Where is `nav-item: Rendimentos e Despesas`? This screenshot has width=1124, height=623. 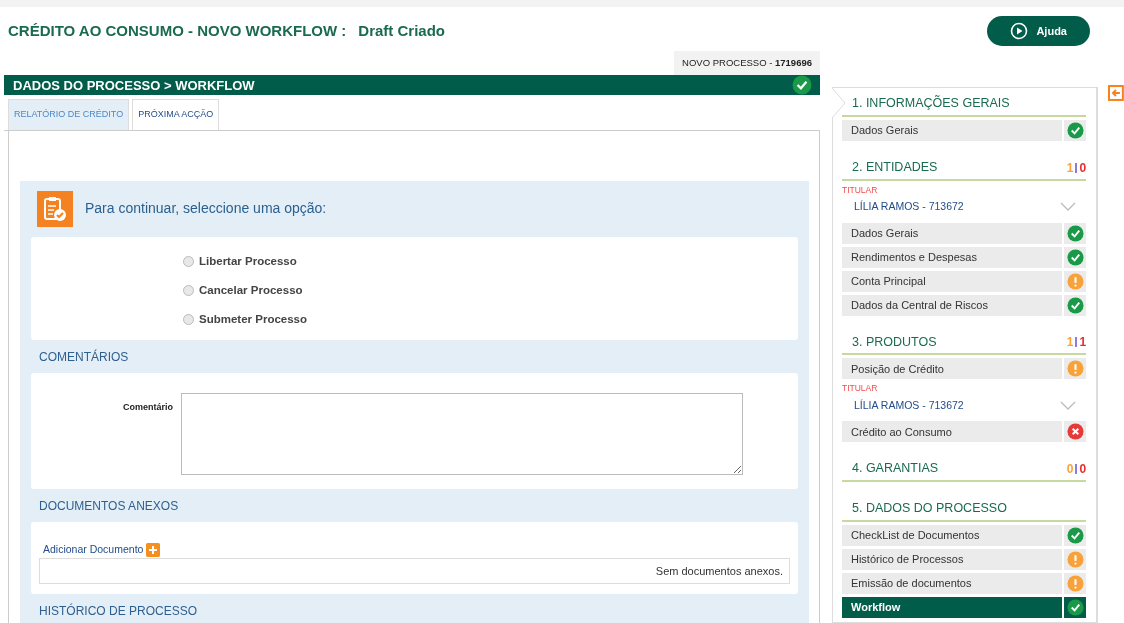
nav-item: Rendimentos e Despesas is located at coordinates (964, 257).